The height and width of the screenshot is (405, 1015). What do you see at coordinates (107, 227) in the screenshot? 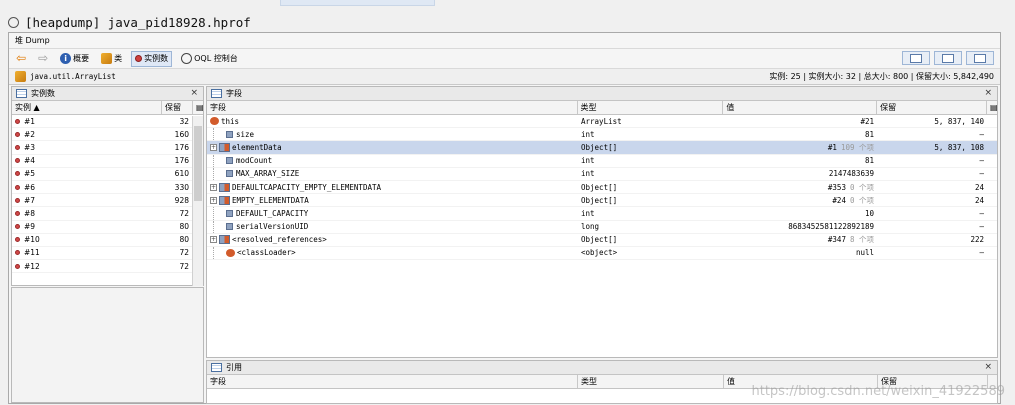
I see `instance-row: #9 80` at bounding box center [107, 227].